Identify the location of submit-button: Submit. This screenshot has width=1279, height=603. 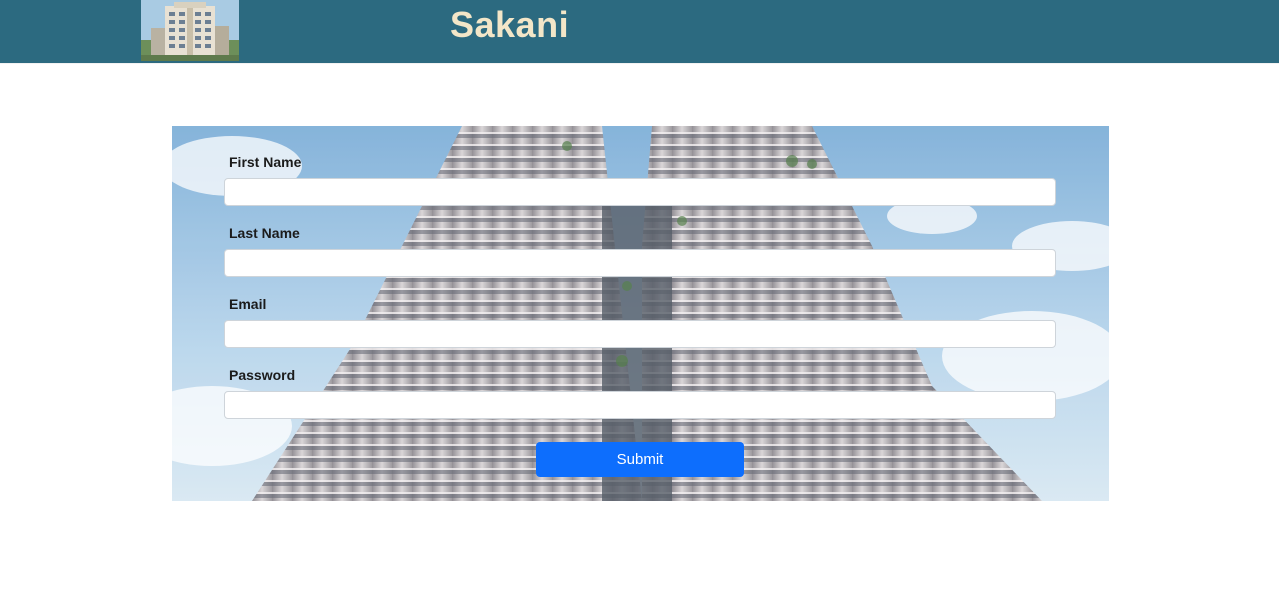
(640, 459).